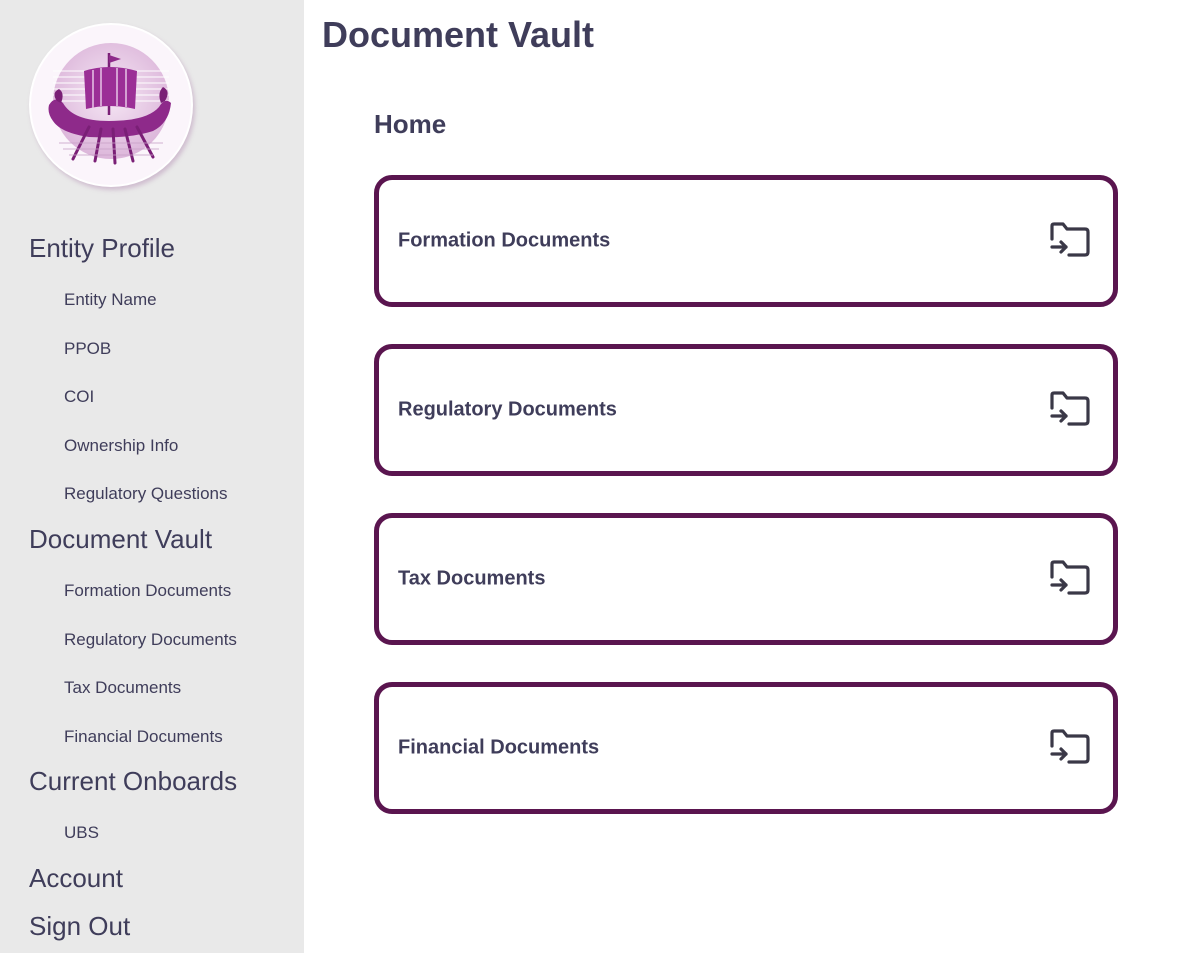  I want to click on sidebar-item-entity-name: Entity Name, so click(110, 300).